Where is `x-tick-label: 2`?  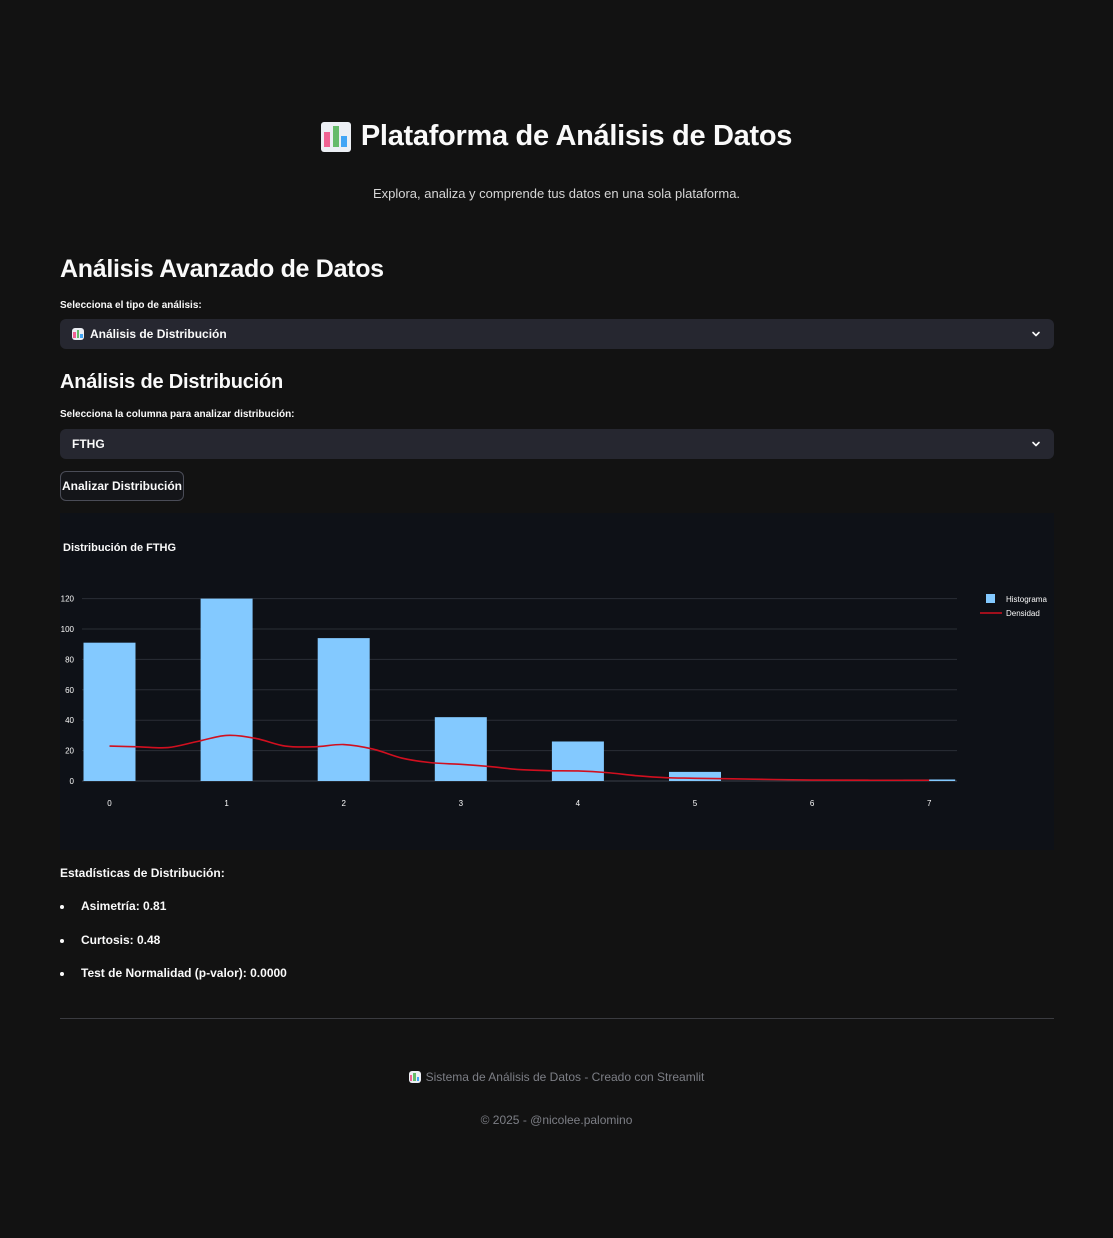 x-tick-label: 2 is located at coordinates (343, 803).